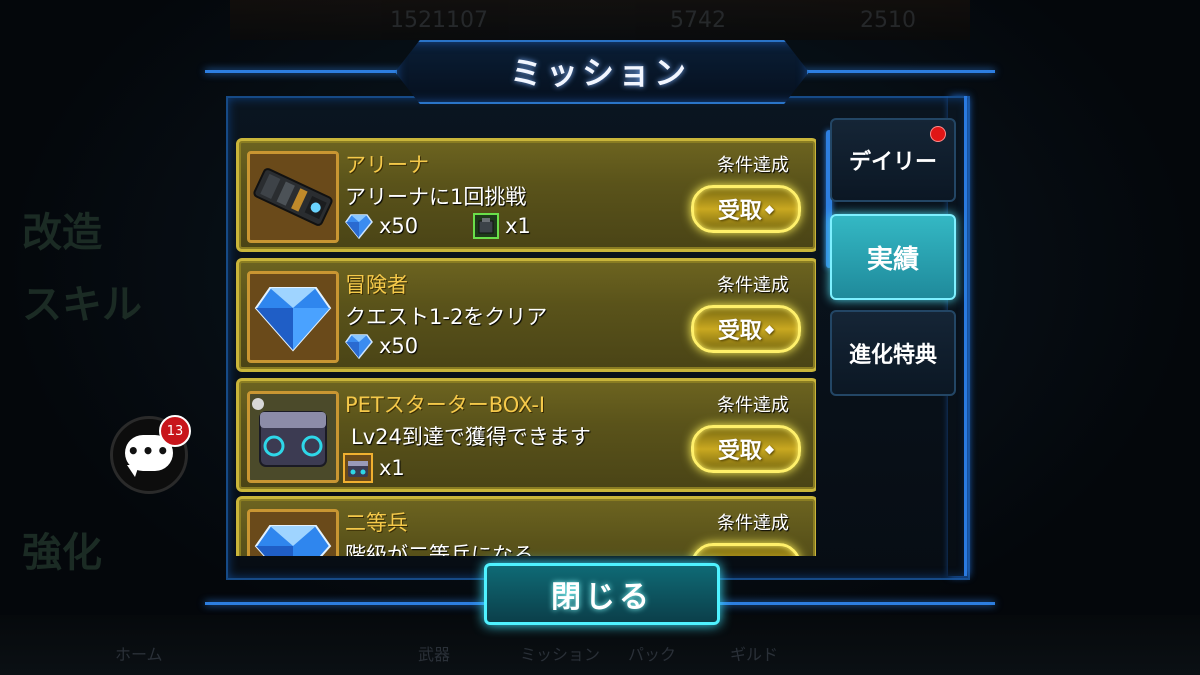 The height and width of the screenshot is (675, 1200). Describe the element at coordinates (560, 654) in the screenshot. I see `nav-item: ミッション` at that location.